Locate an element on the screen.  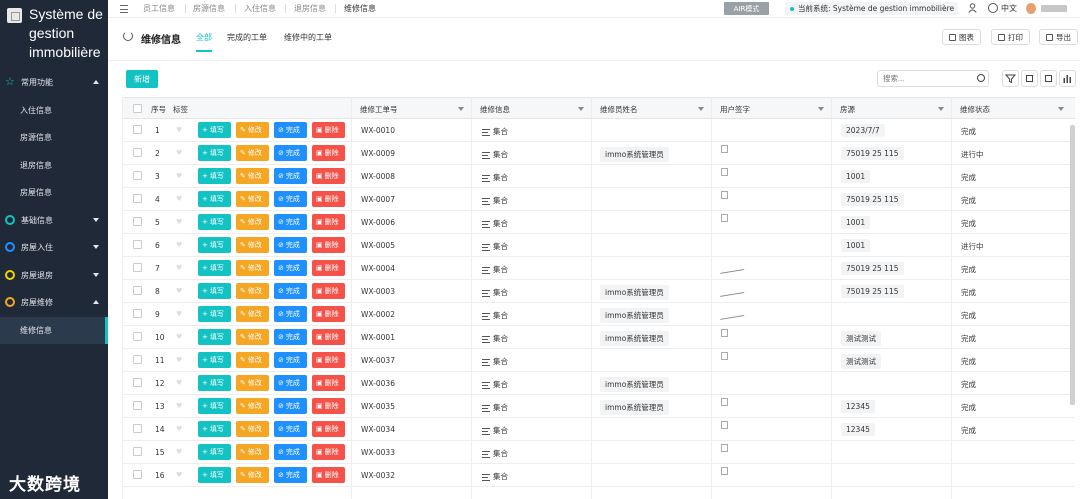
select-all-checkbox is located at coordinates (137, 108).